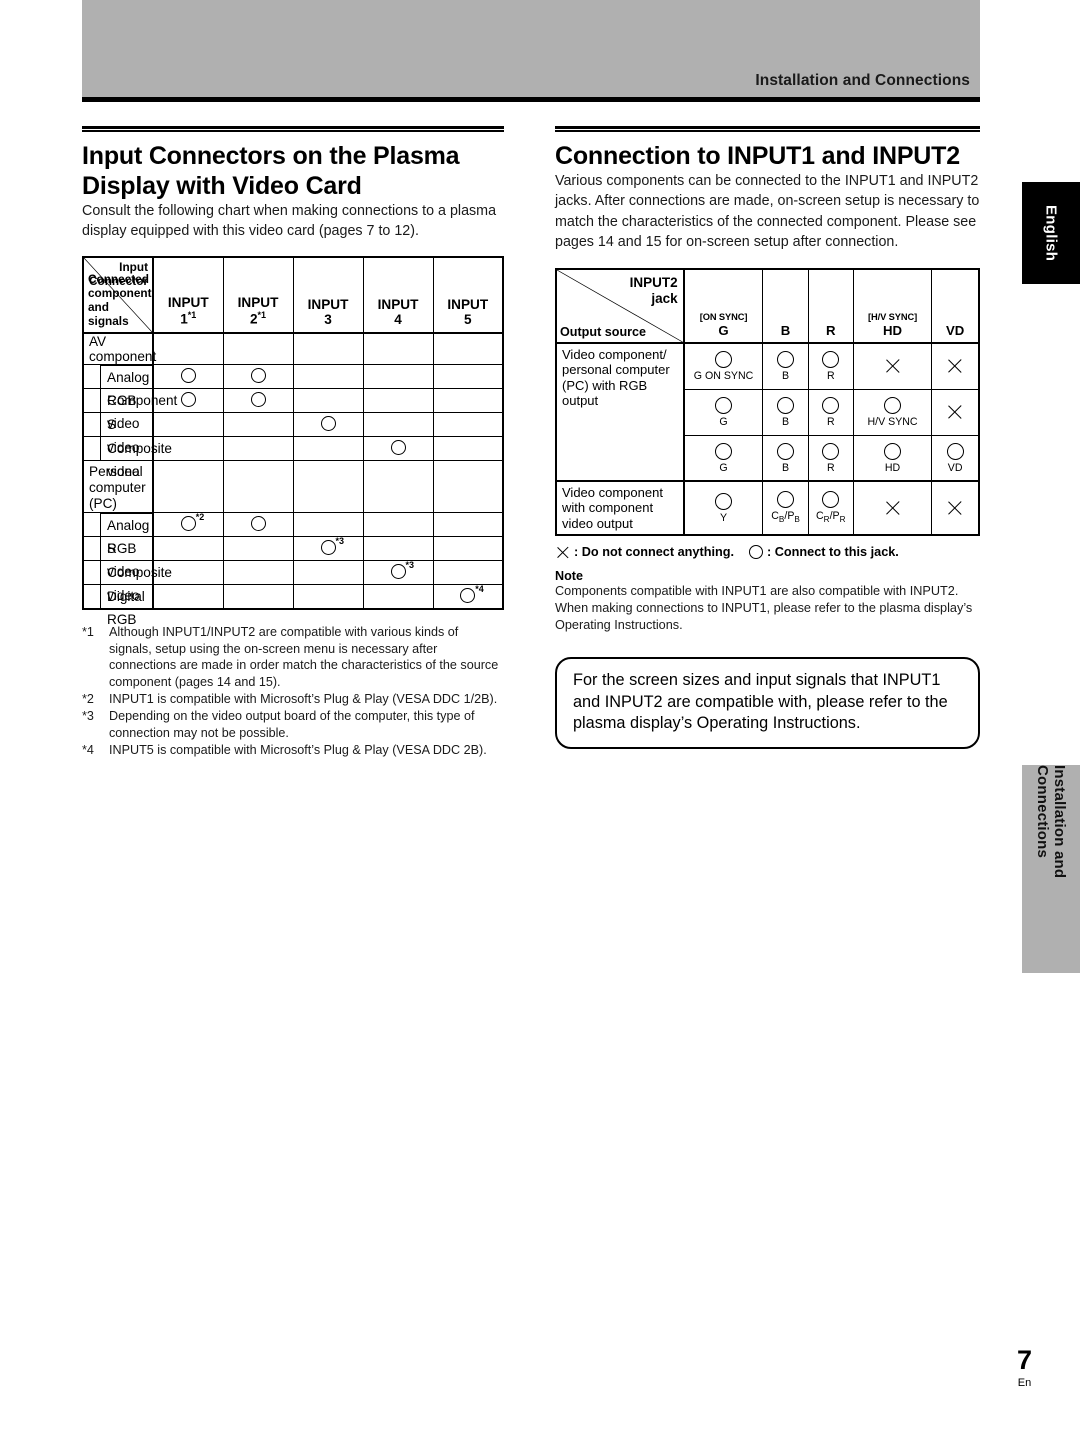 The height and width of the screenshot is (1441, 1080). What do you see at coordinates (785, 508) in the screenshot?
I see `cell: CB/PB` at bounding box center [785, 508].